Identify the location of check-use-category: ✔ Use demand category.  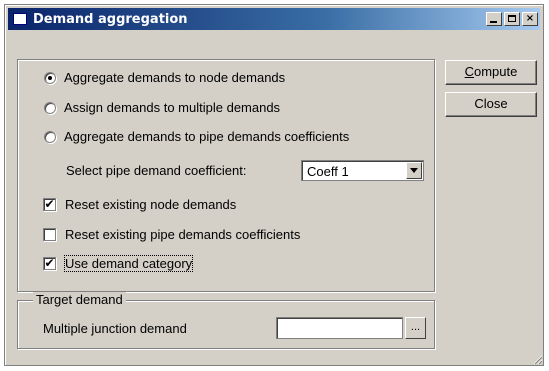
(118, 263).